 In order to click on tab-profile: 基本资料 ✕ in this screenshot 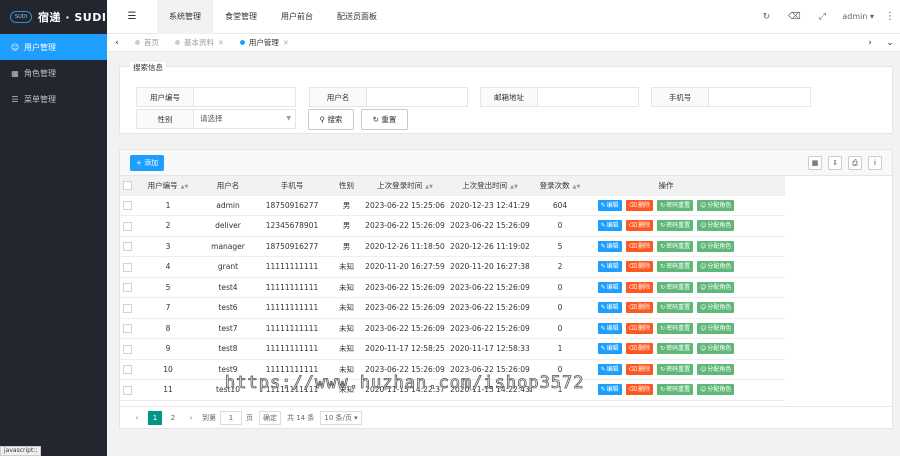, I will do `click(199, 43)`.